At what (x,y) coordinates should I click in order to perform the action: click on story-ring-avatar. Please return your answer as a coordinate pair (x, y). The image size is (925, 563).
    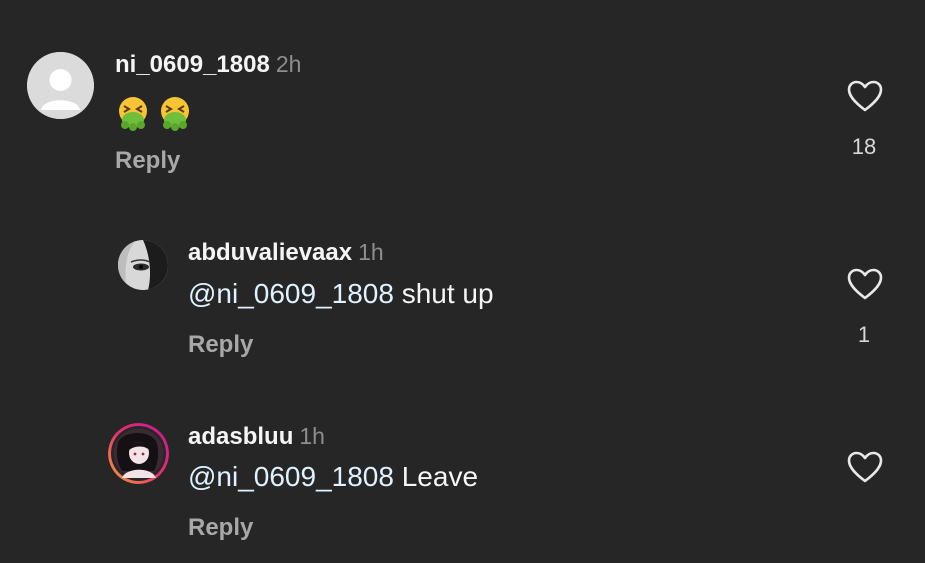
    Looking at the image, I should click on (138, 453).